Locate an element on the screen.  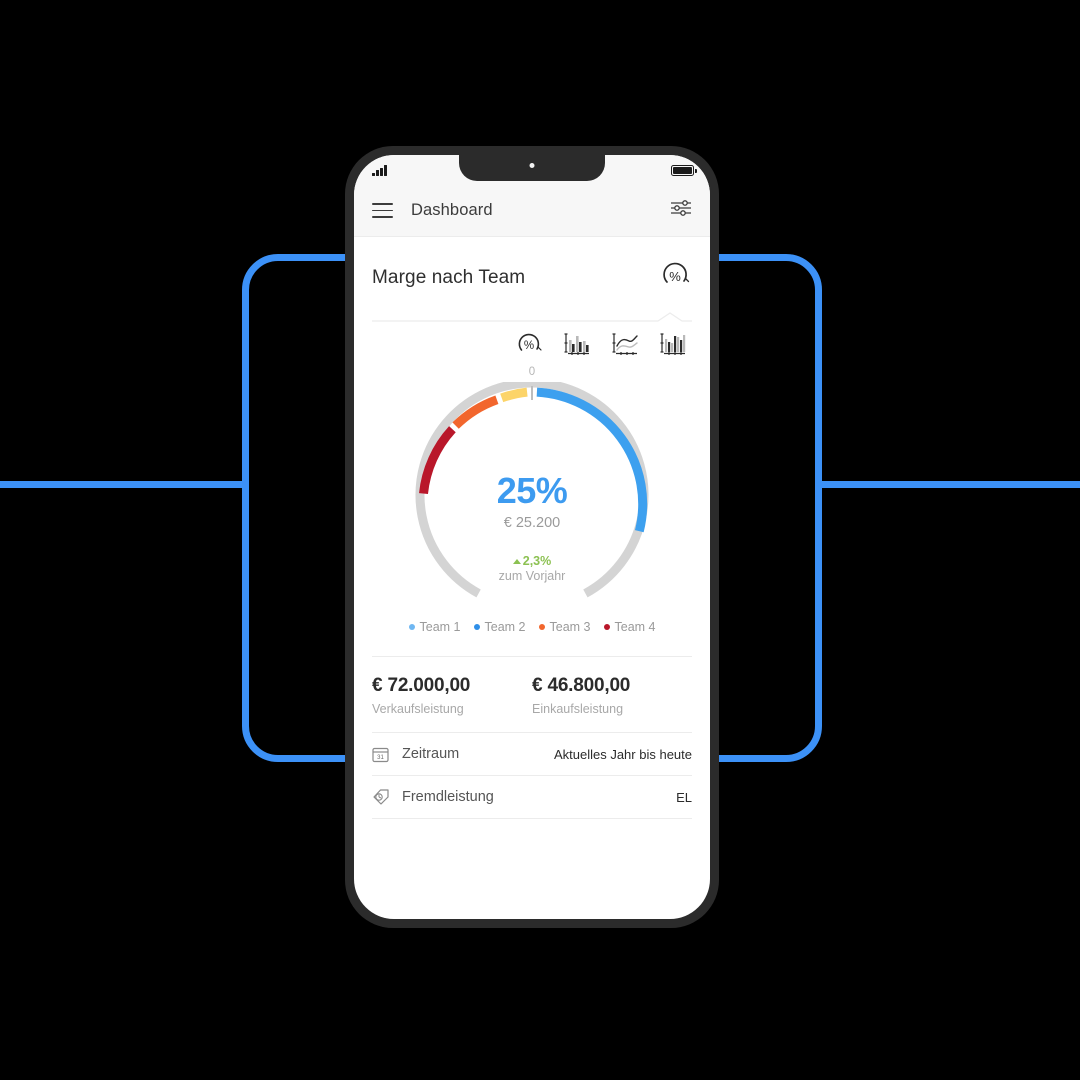
gauge-delta: 2,3% zum Vorjahr is located at coordinates (532, 568).